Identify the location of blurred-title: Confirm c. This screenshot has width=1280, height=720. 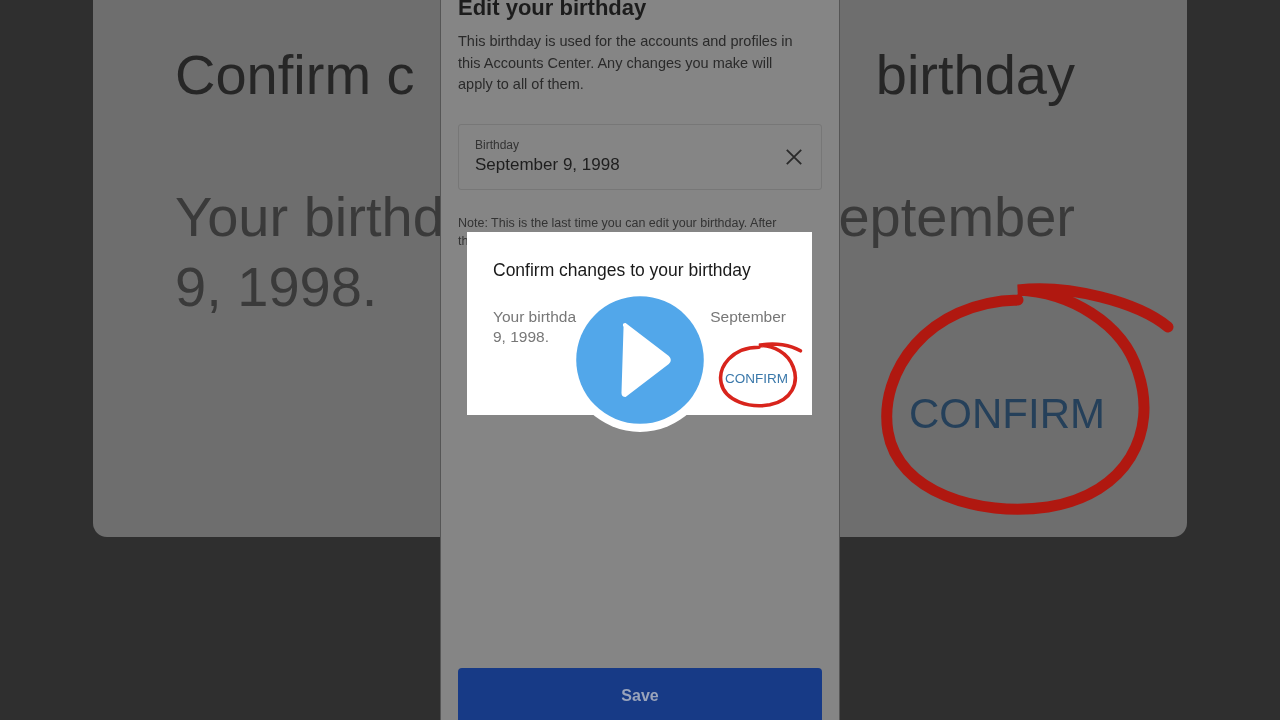
(295, 75).